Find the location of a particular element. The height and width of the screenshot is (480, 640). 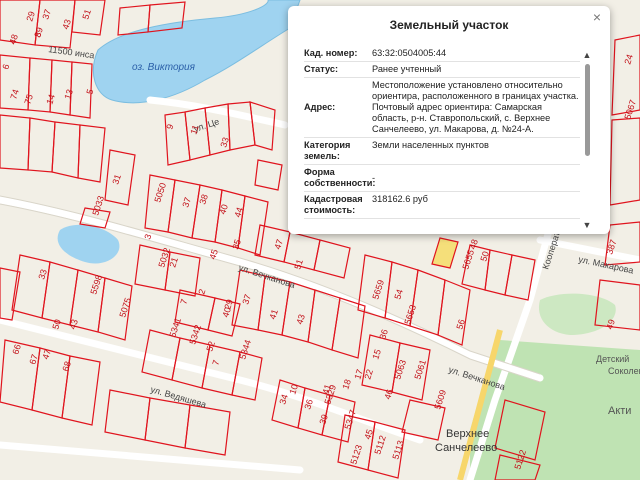

row-key: Кад. номер: is located at coordinates (331, 53).